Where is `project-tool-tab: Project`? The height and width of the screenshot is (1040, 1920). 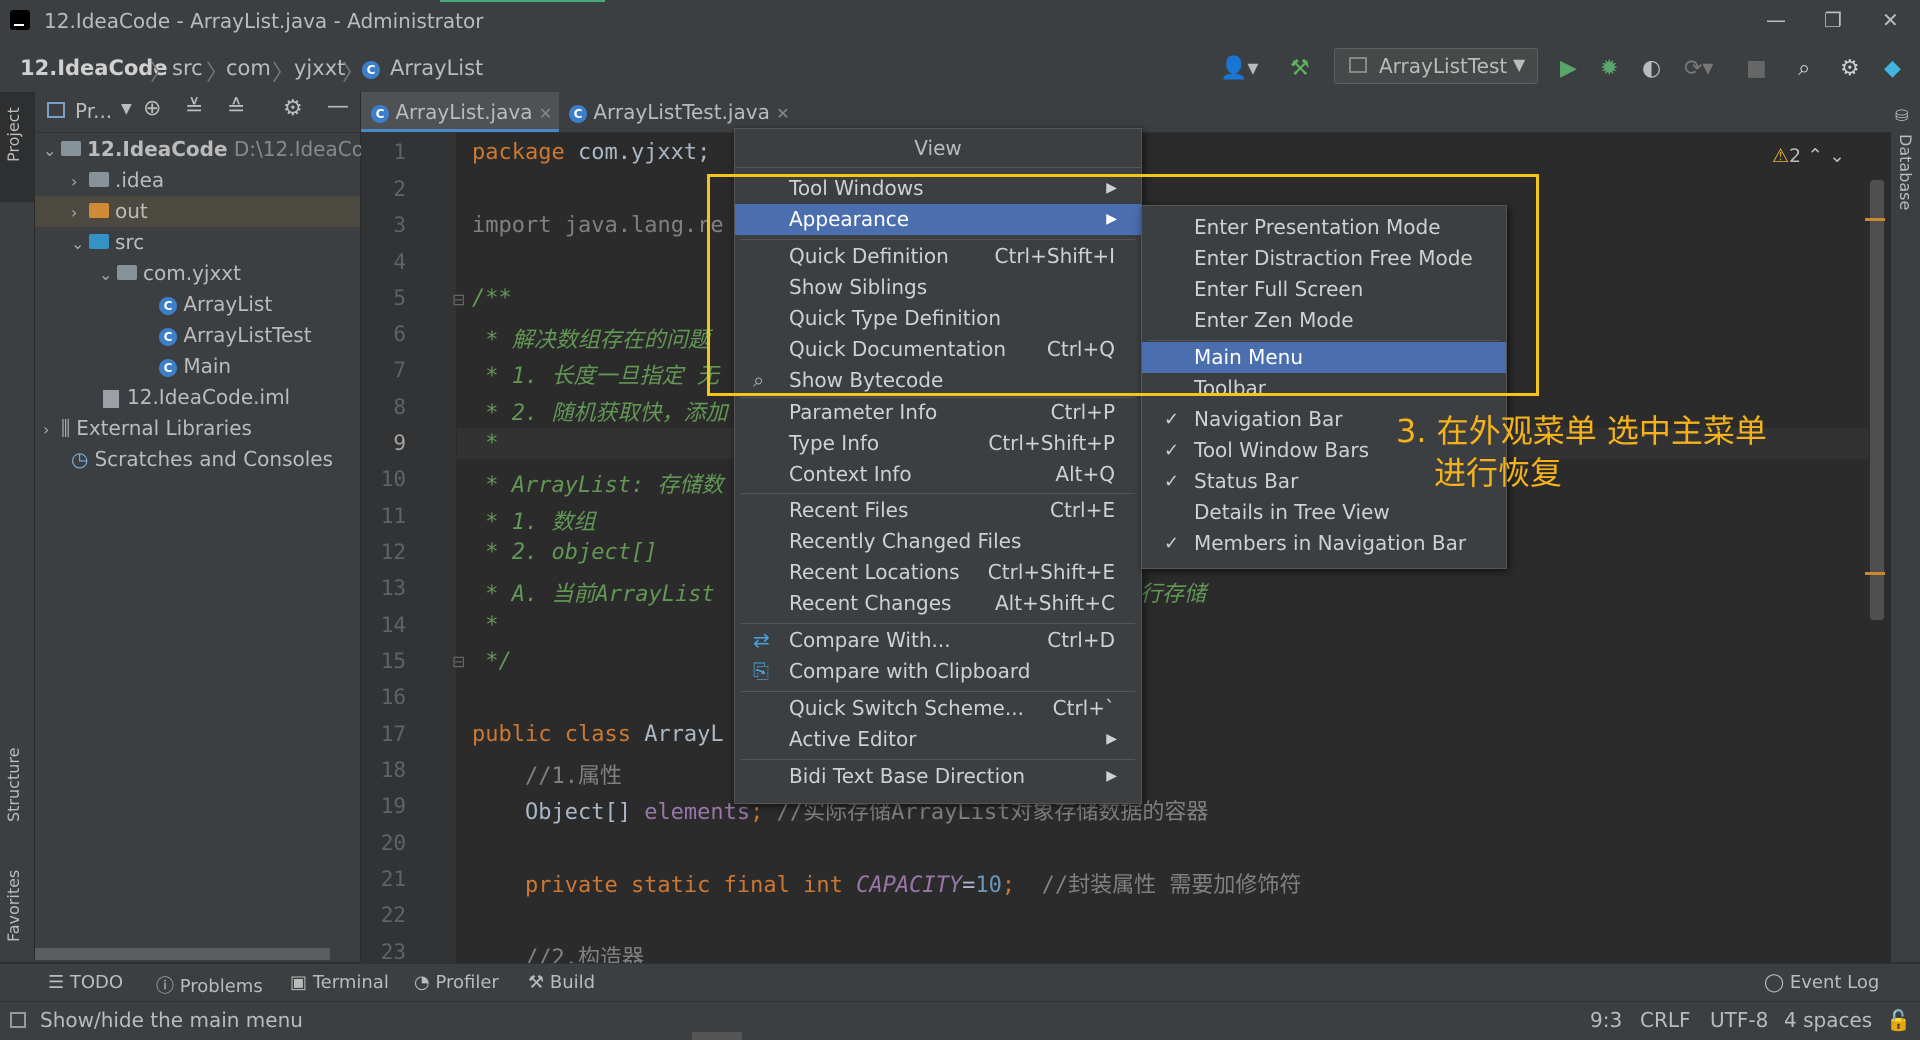 project-tool-tab: Project is located at coordinates (17, 147).